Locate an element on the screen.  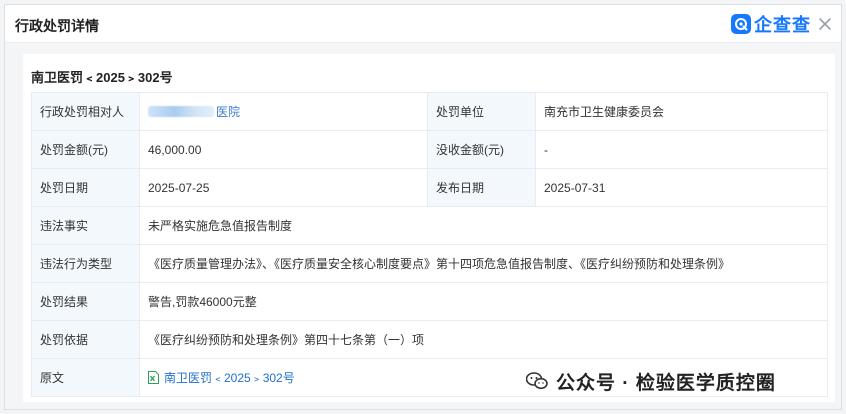
field-label: 没收金额(元) is located at coordinates (481, 149).